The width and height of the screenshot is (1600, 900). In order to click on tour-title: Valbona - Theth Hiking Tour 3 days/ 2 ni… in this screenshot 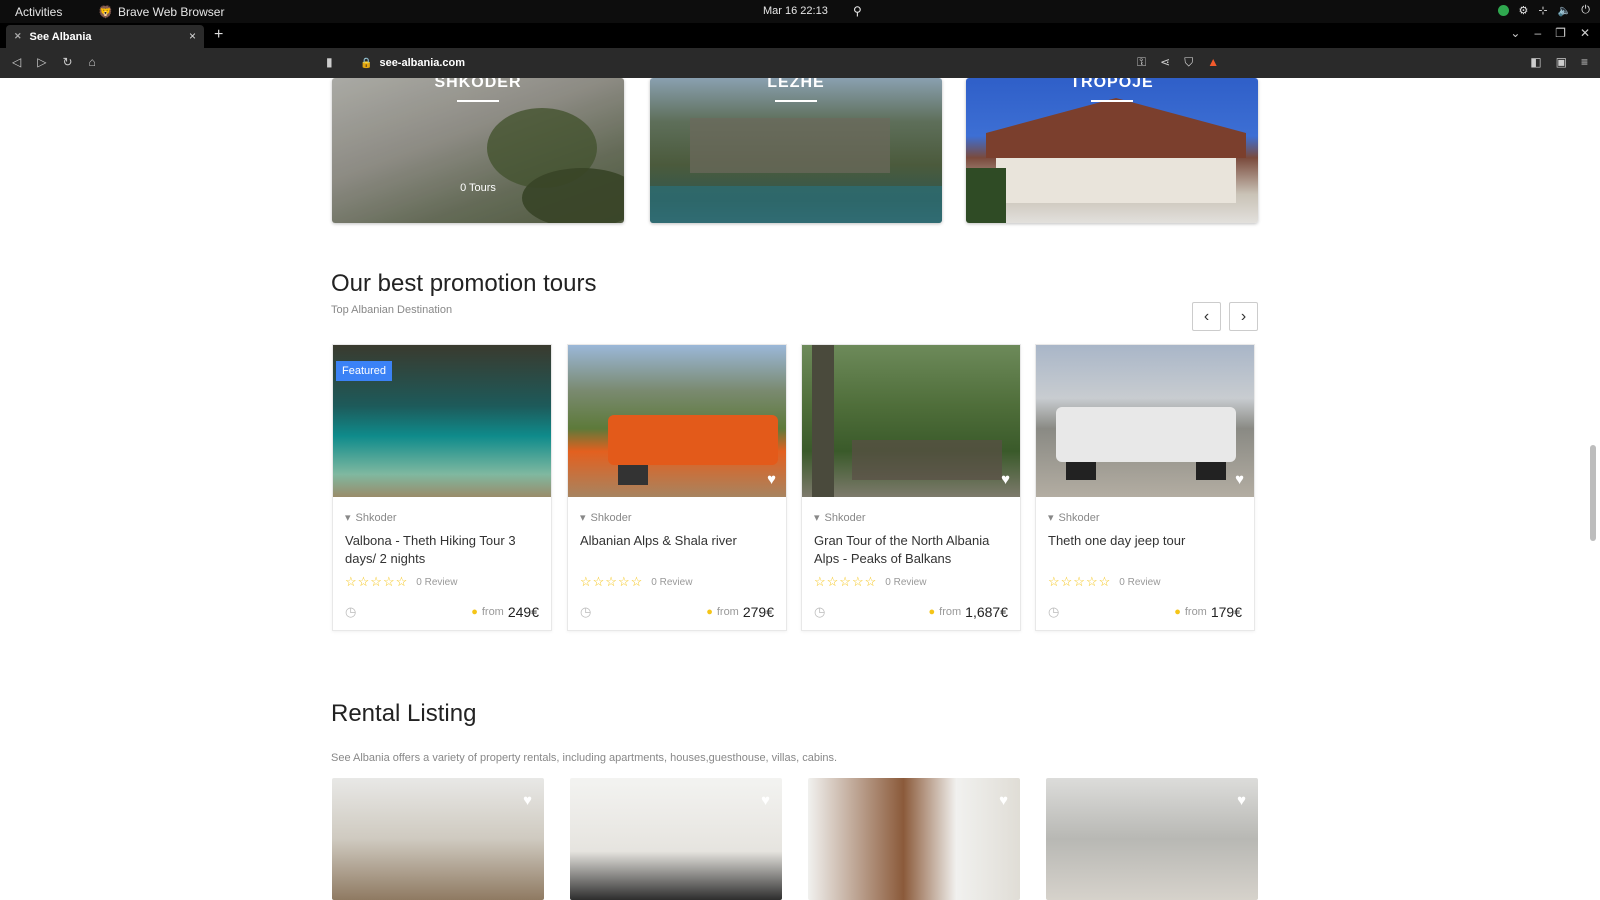, I will do `click(442, 550)`.